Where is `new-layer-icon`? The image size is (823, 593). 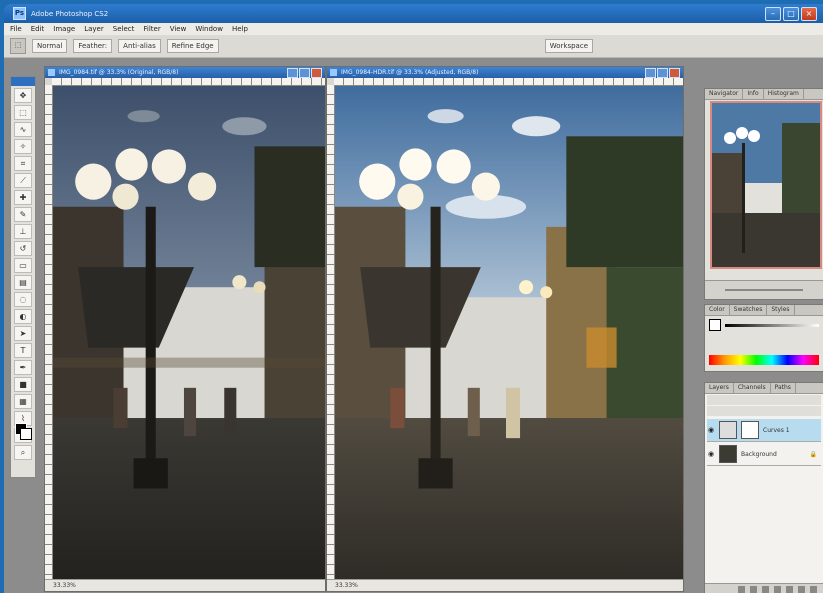
new-layer-icon is located at coordinates (801, 589).